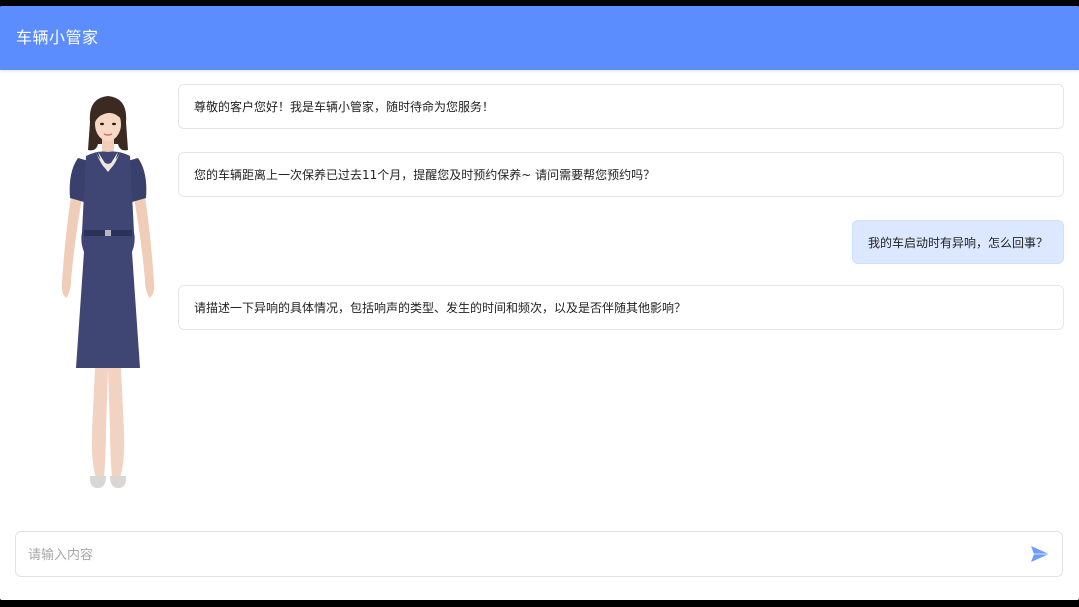  I want to click on message-input, so click(518, 555).